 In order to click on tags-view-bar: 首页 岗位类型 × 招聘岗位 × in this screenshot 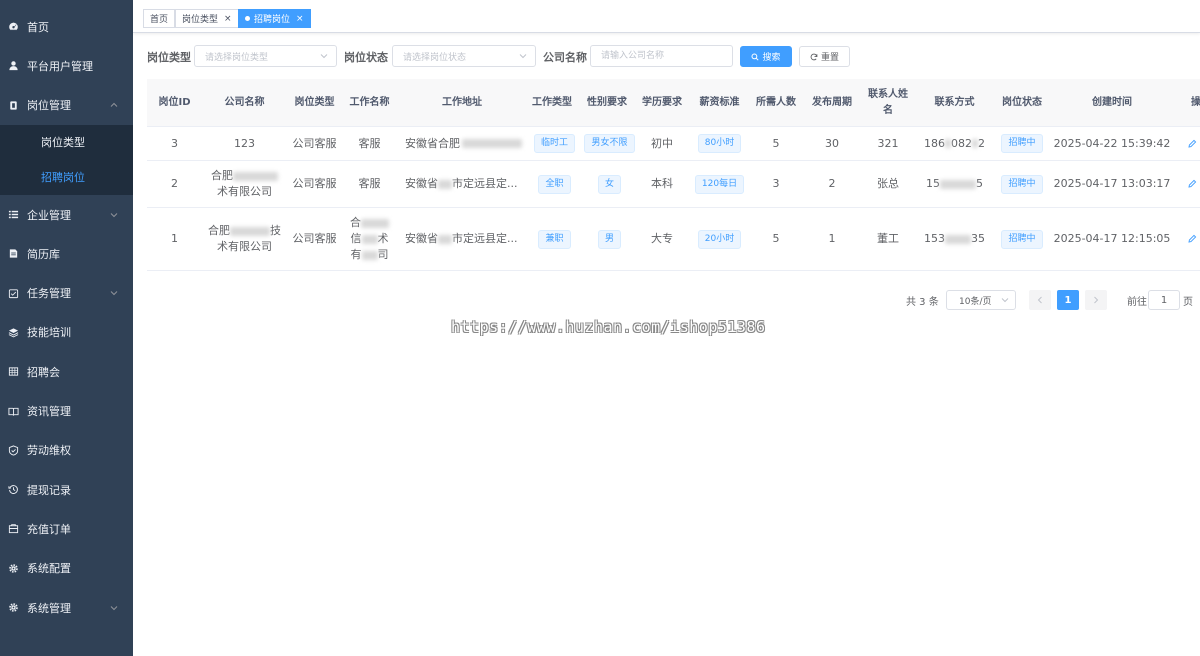, I will do `click(666, 16)`.